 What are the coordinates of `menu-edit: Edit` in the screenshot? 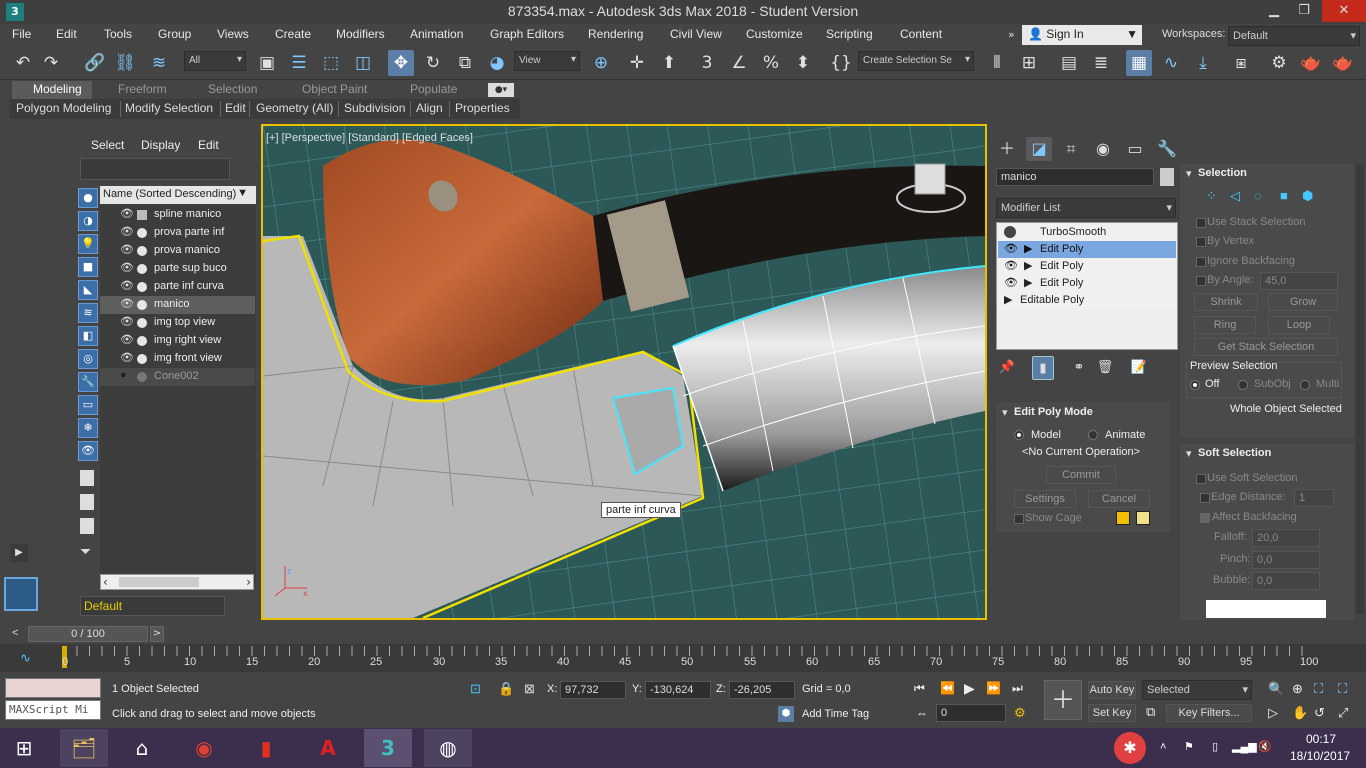 It's located at (66, 34).